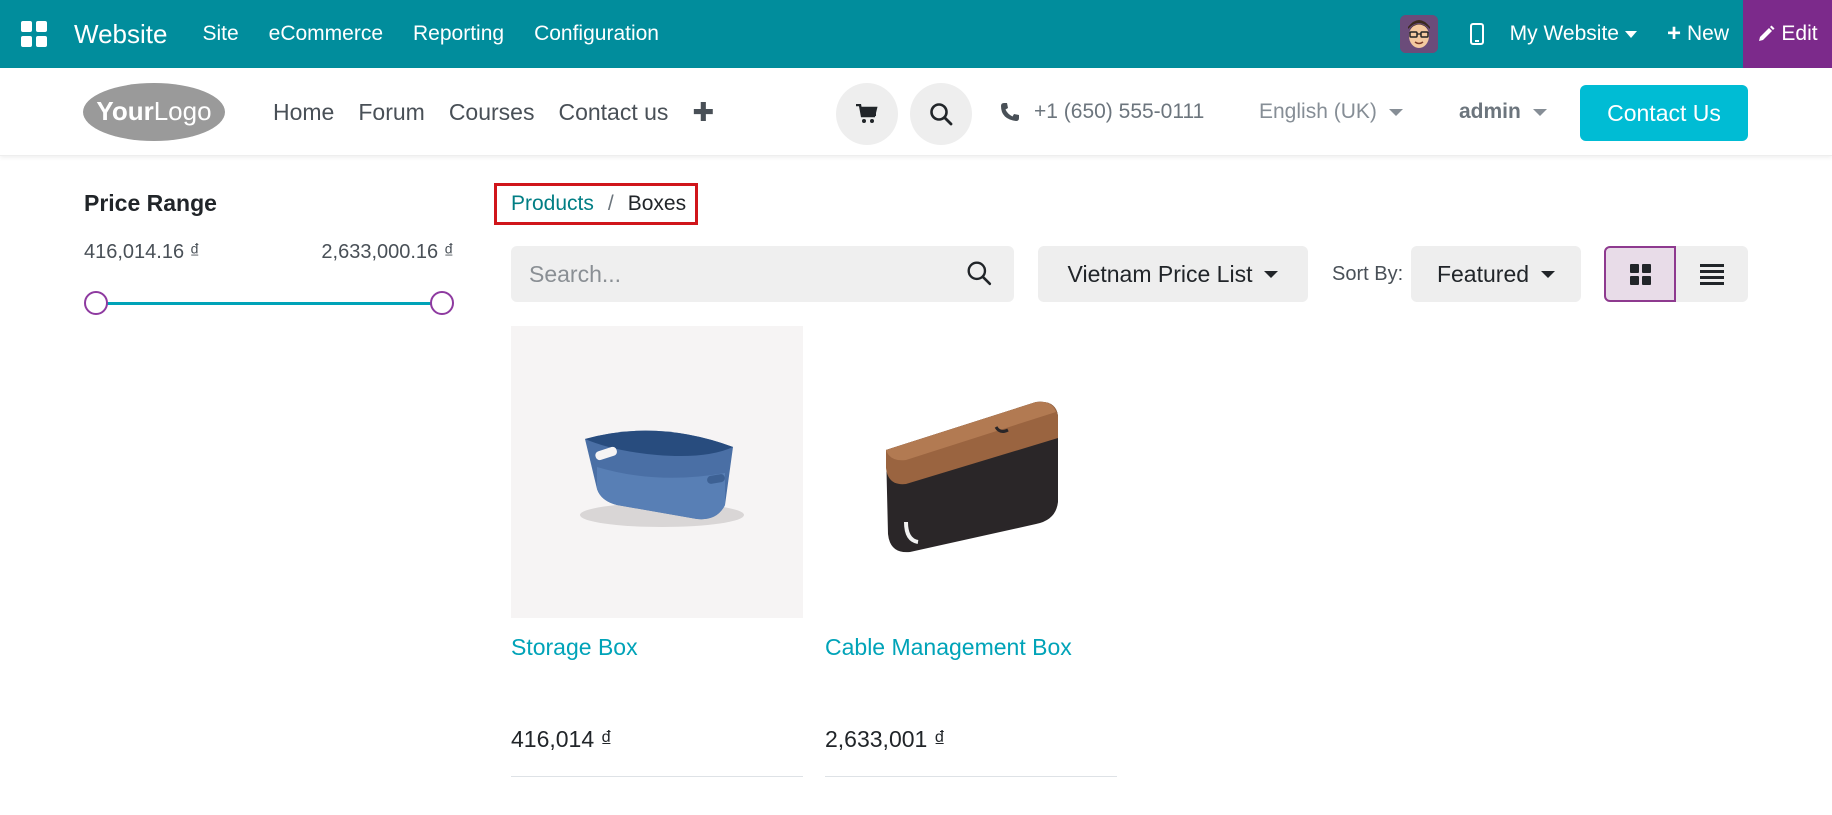 The width and height of the screenshot is (1832, 815). What do you see at coordinates (562, 739) in the screenshot?
I see `product-price: 416,014 ₫` at bounding box center [562, 739].